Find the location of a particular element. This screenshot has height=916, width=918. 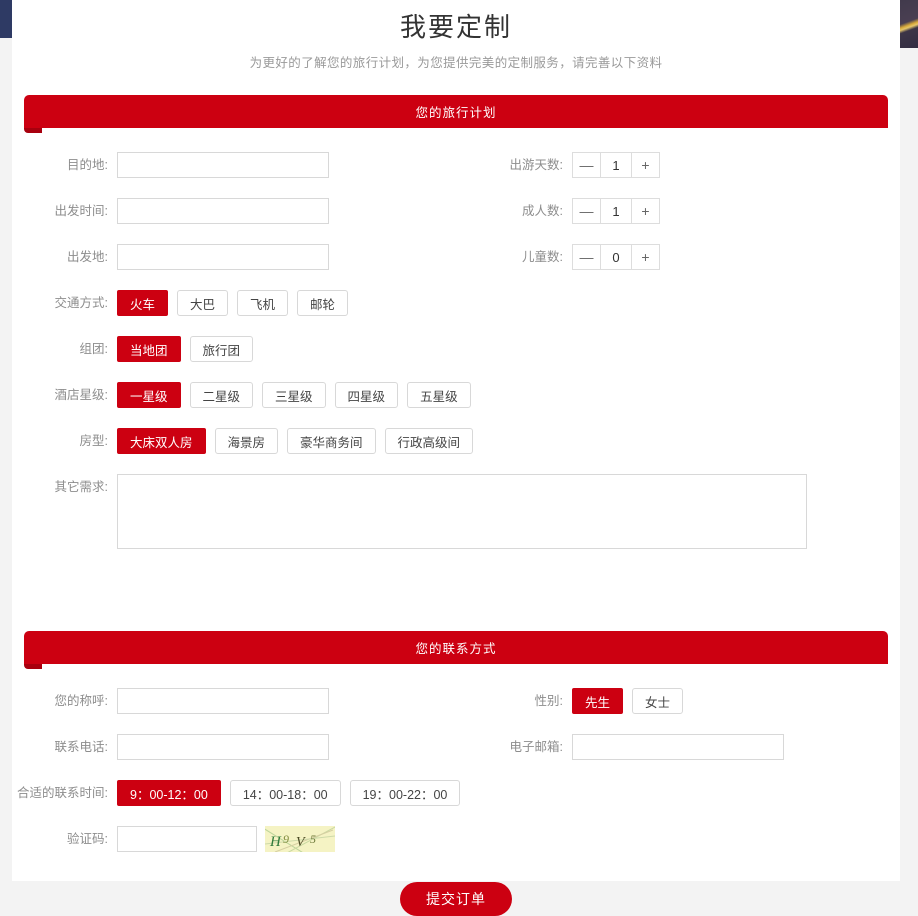

transport-option-bus: 大巴 is located at coordinates (203, 303).